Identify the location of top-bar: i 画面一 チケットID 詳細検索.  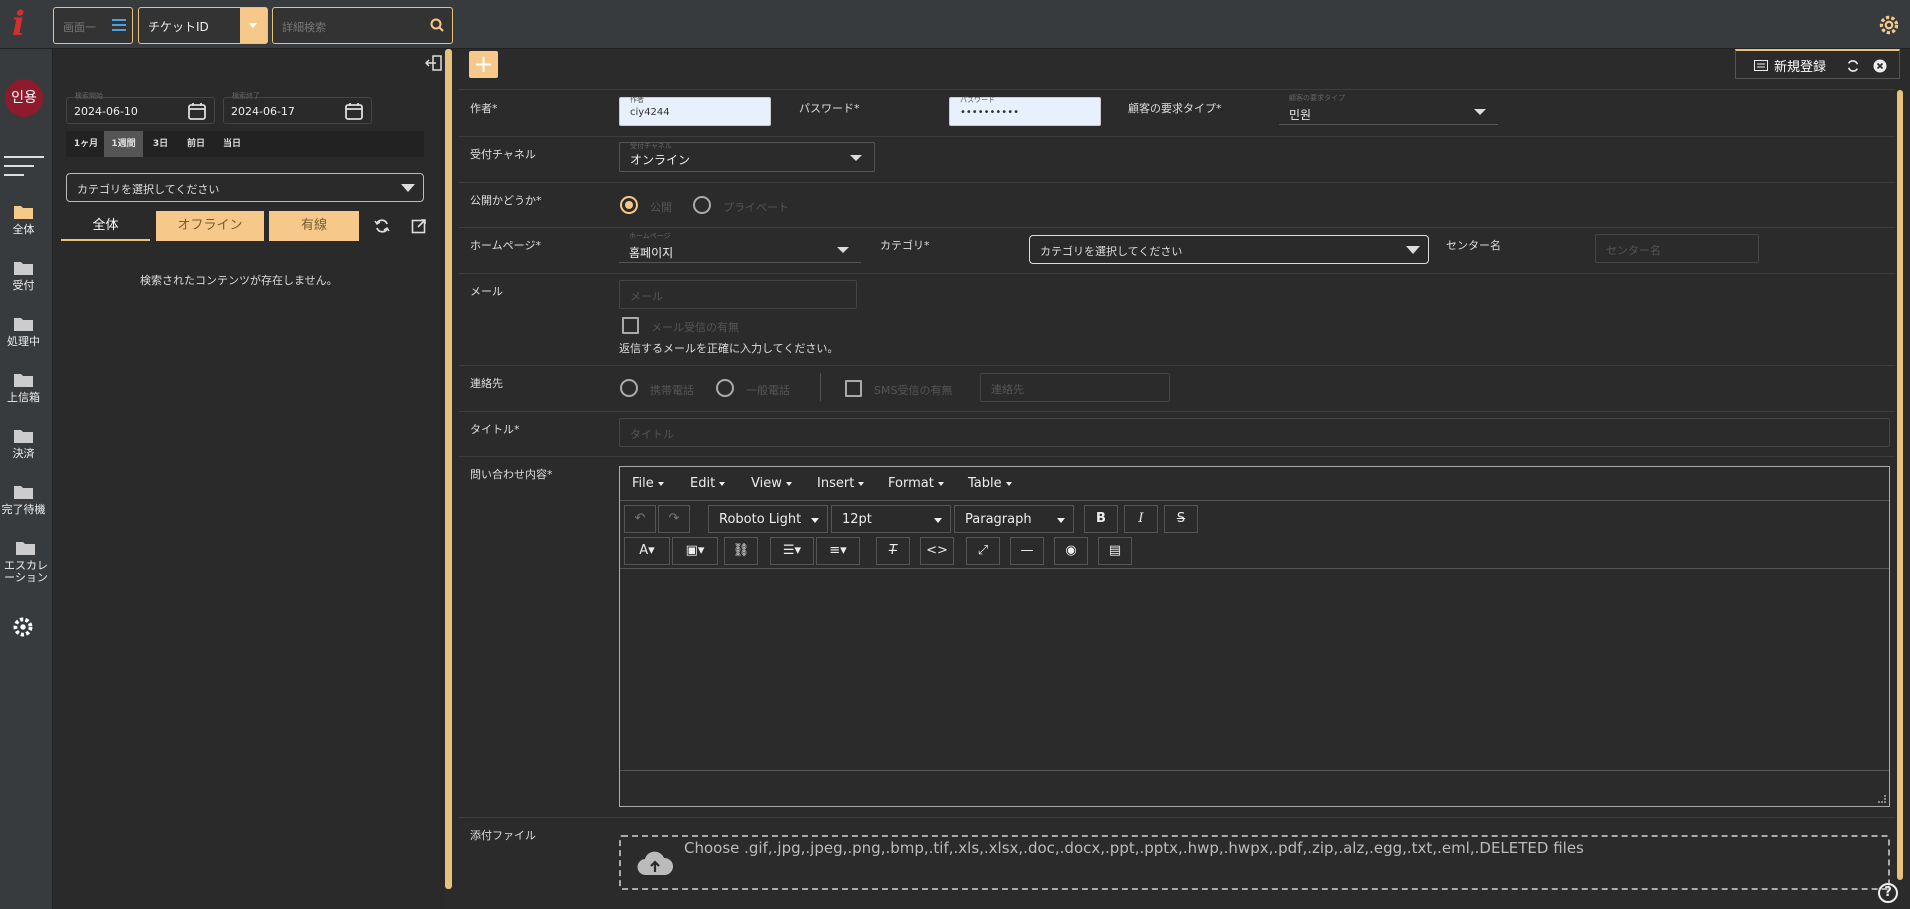
(955, 24).